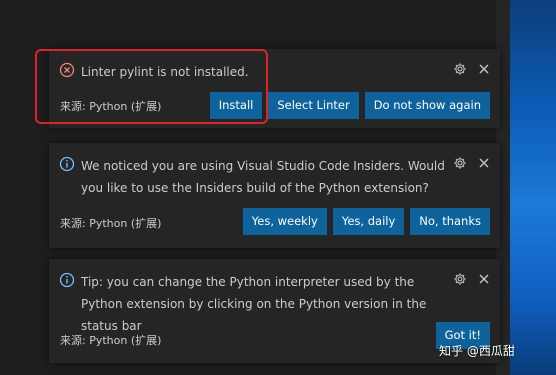  Describe the element at coordinates (368, 221) in the screenshot. I see `yes-daily-button: Yes, daily` at that location.